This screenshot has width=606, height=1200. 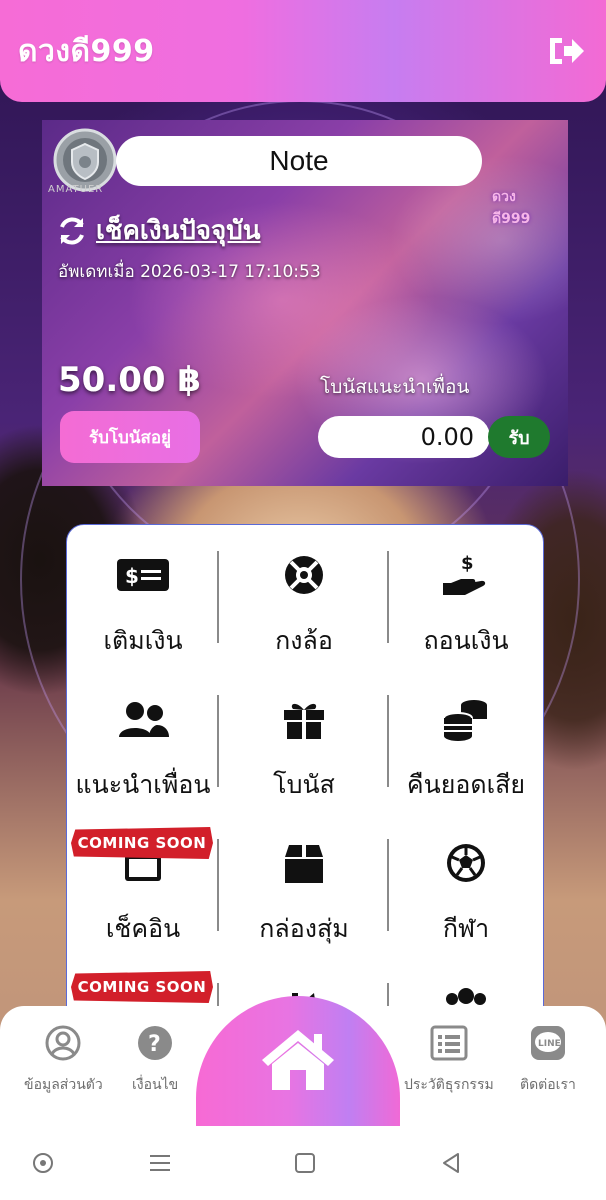 I want to click on menu-item-label: ถอนเงิน, so click(x=466, y=640).